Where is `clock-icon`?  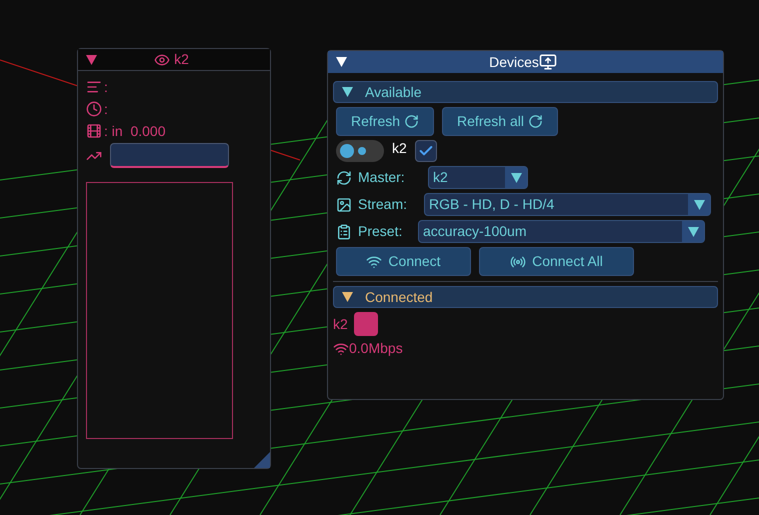 clock-icon is located at coordinates (94, 109).